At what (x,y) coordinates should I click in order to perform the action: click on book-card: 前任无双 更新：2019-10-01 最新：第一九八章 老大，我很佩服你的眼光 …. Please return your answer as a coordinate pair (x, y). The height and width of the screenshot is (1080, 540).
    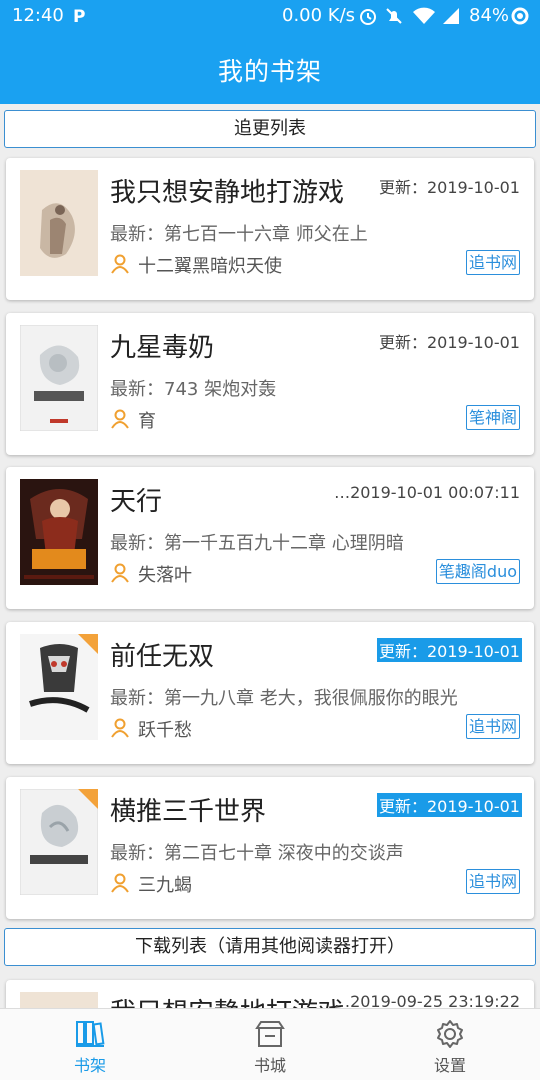
    Looking at the image, I should click on (270, 693).